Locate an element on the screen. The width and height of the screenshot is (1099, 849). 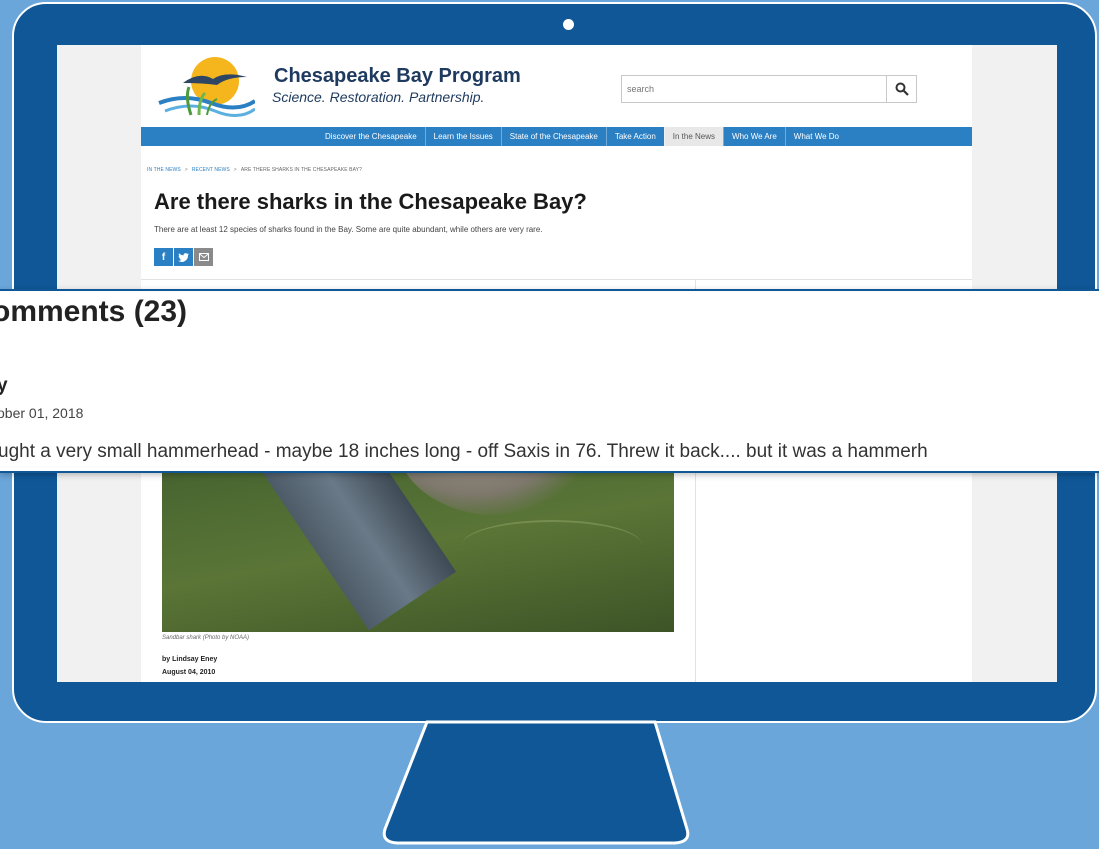
share-buttons: f is located at coordinates (183, 257).